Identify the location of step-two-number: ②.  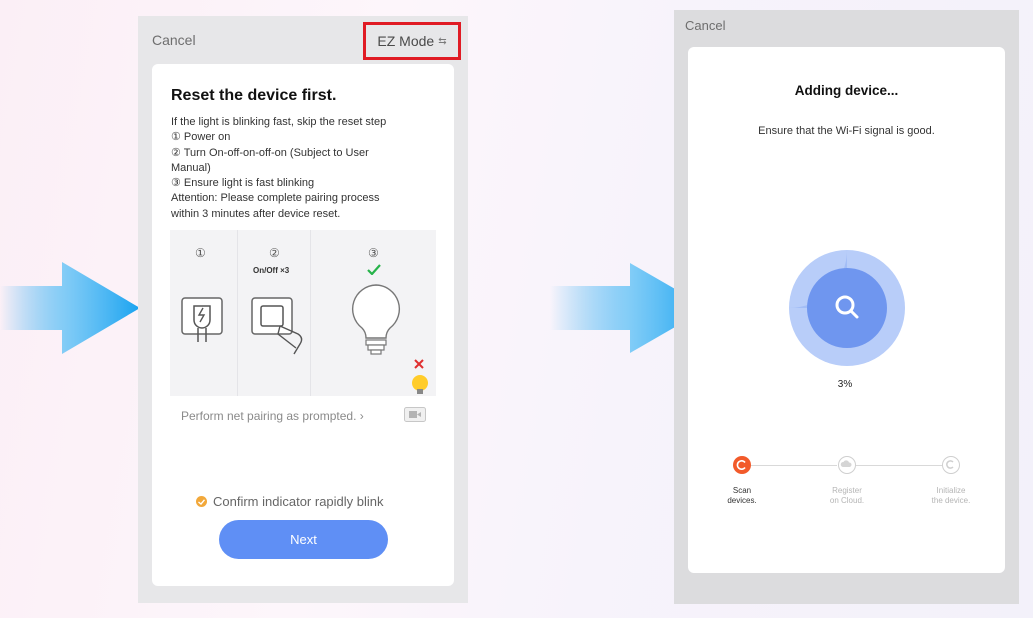
(274, 253).